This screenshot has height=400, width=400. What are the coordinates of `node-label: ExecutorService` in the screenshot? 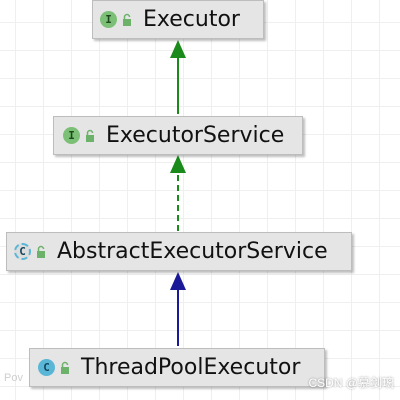 It's located at (195, 135).